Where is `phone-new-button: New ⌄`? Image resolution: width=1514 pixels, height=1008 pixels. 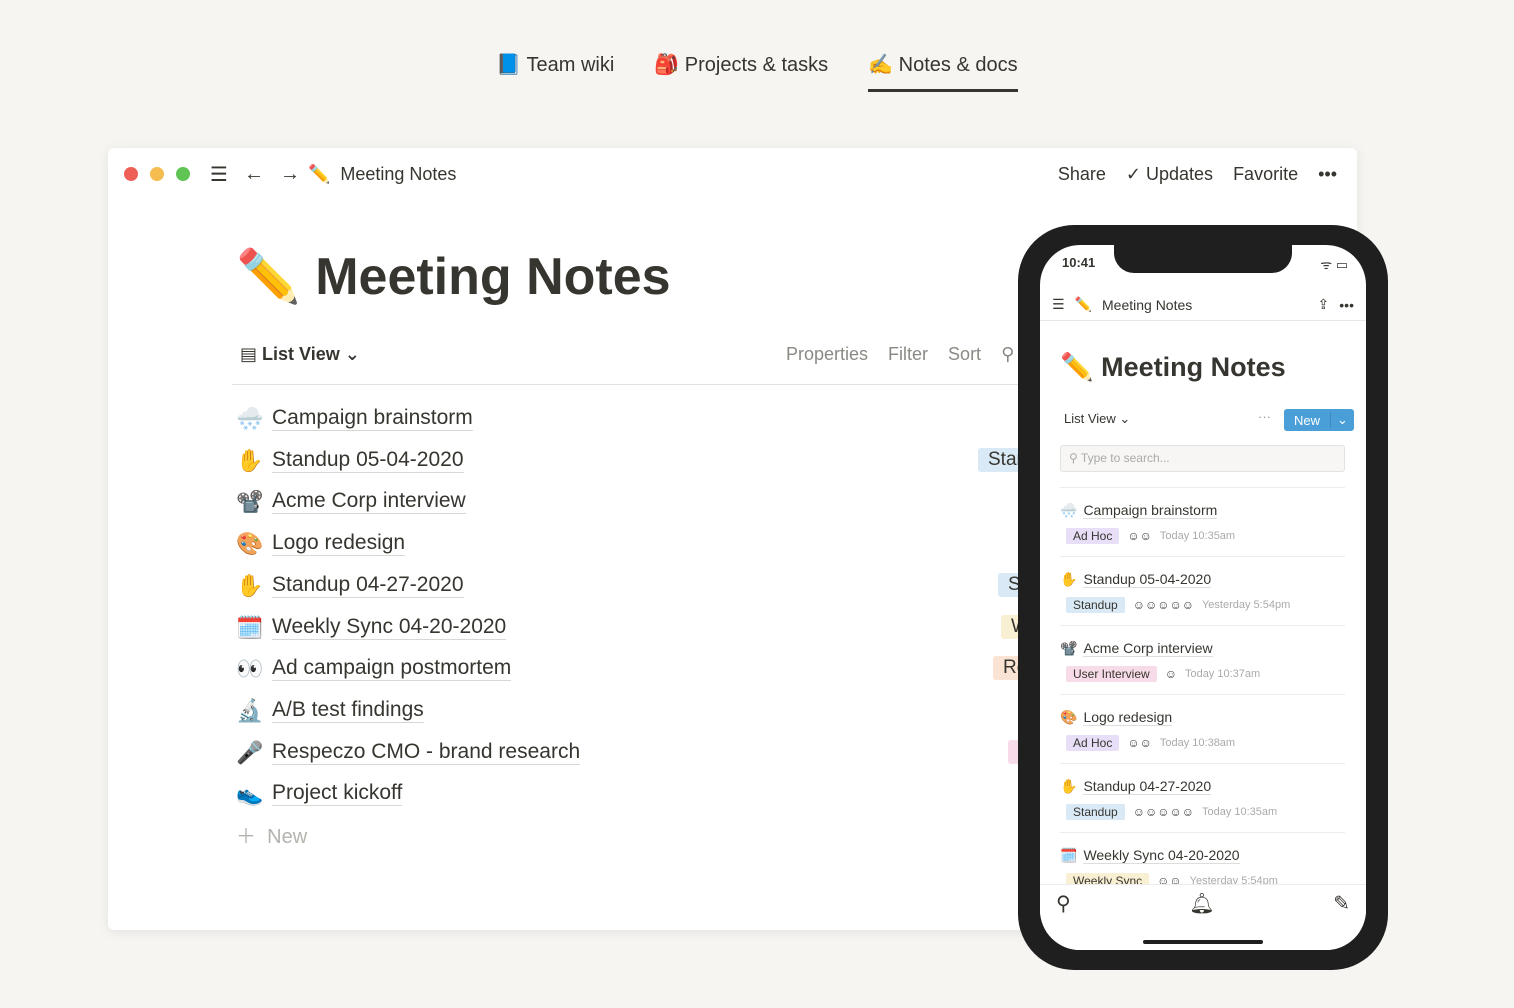
phone-new-button: New ⌄ is located at coordinates (1319, 420).